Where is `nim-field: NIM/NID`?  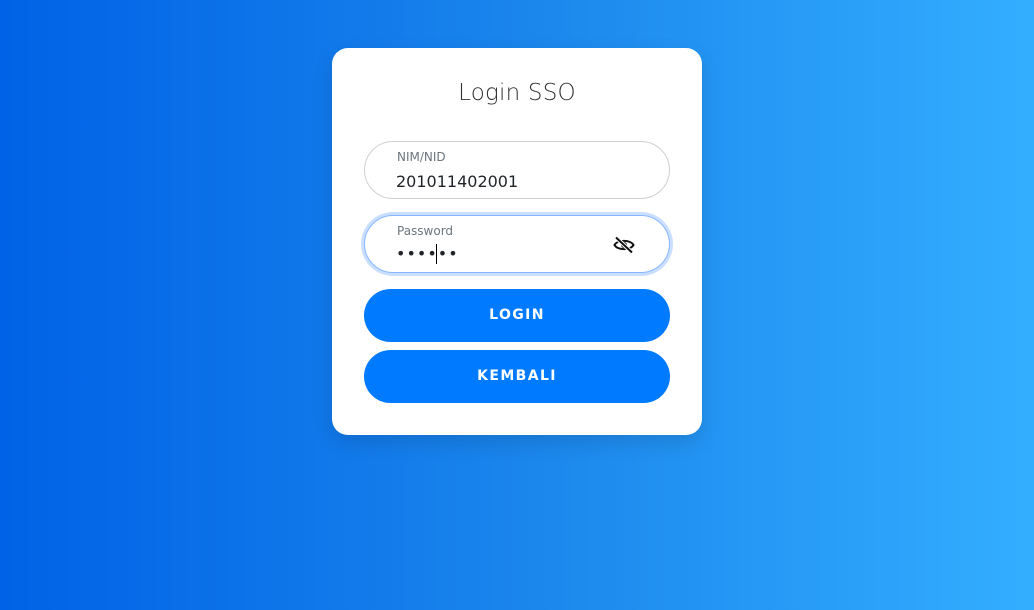 nim-field: NIM/NID is located at coordinates (517, 170).